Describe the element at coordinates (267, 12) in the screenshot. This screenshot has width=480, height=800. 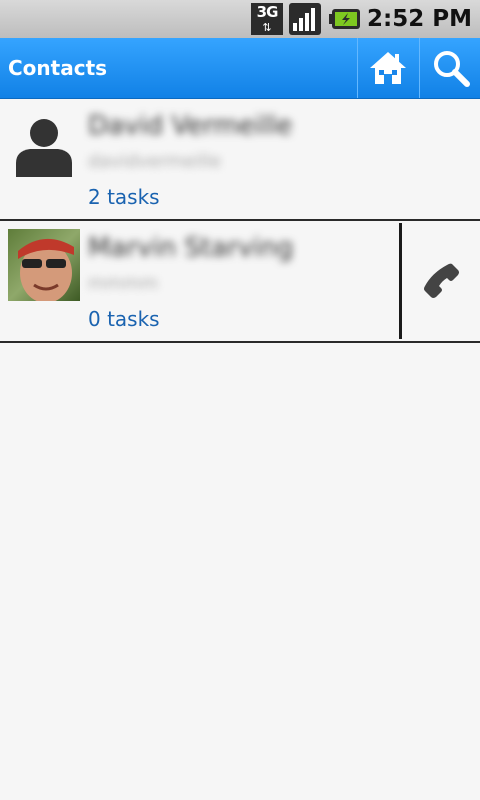
I see `network-type-label: 3G` at that location.